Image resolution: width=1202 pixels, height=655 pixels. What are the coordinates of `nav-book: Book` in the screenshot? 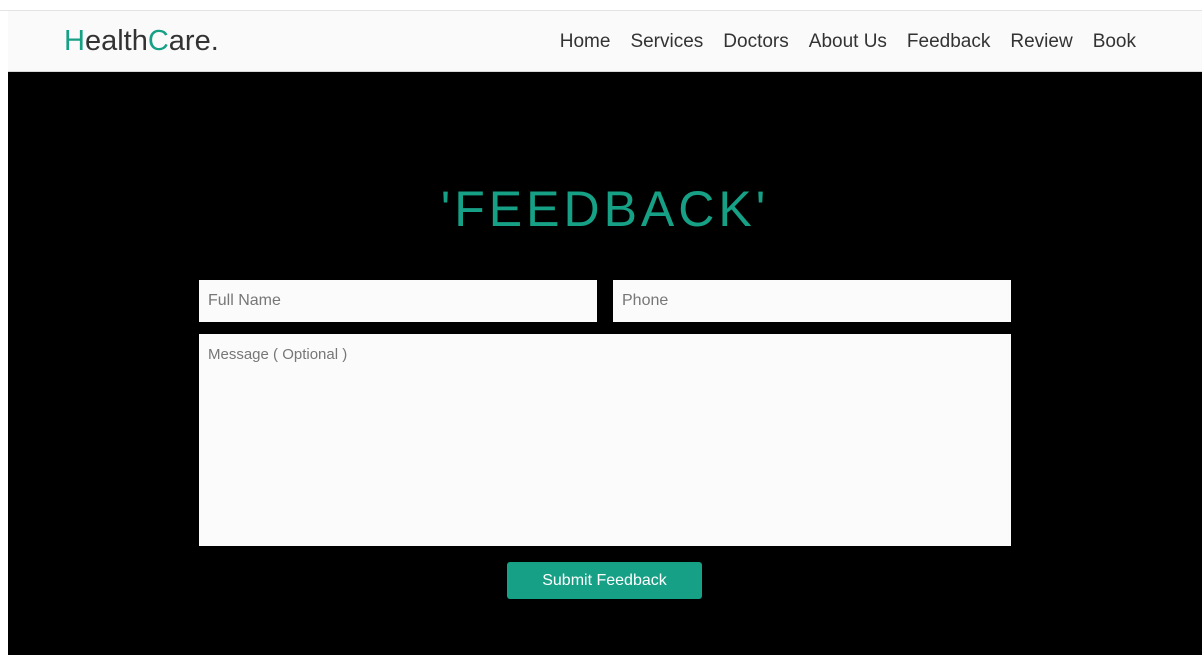 It's located at (1114, 42).